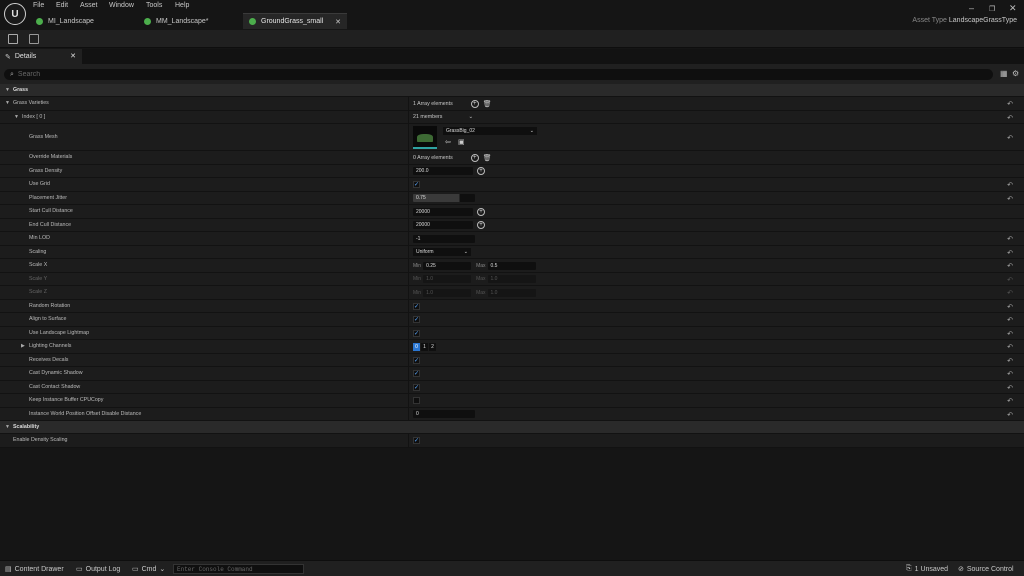  I want to click on close-window-icon: ✕, so click(1013, 8).